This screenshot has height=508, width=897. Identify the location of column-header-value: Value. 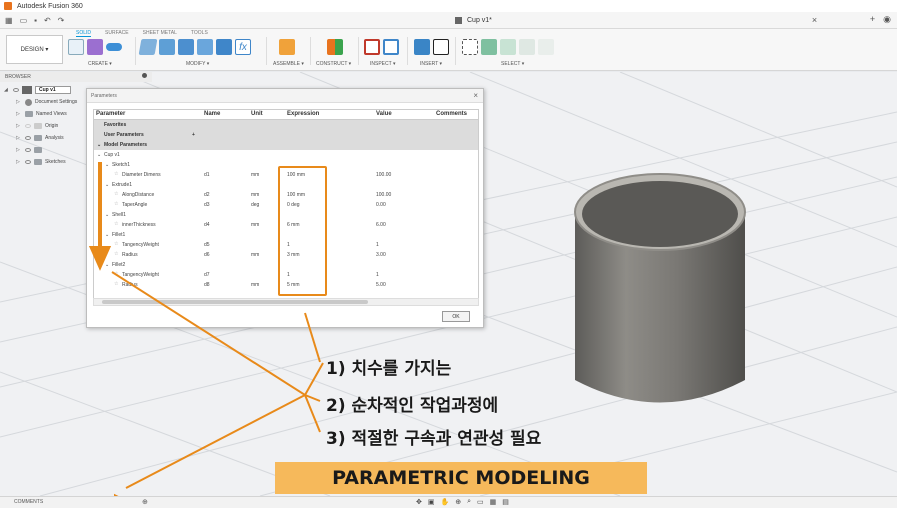
(384, 114).